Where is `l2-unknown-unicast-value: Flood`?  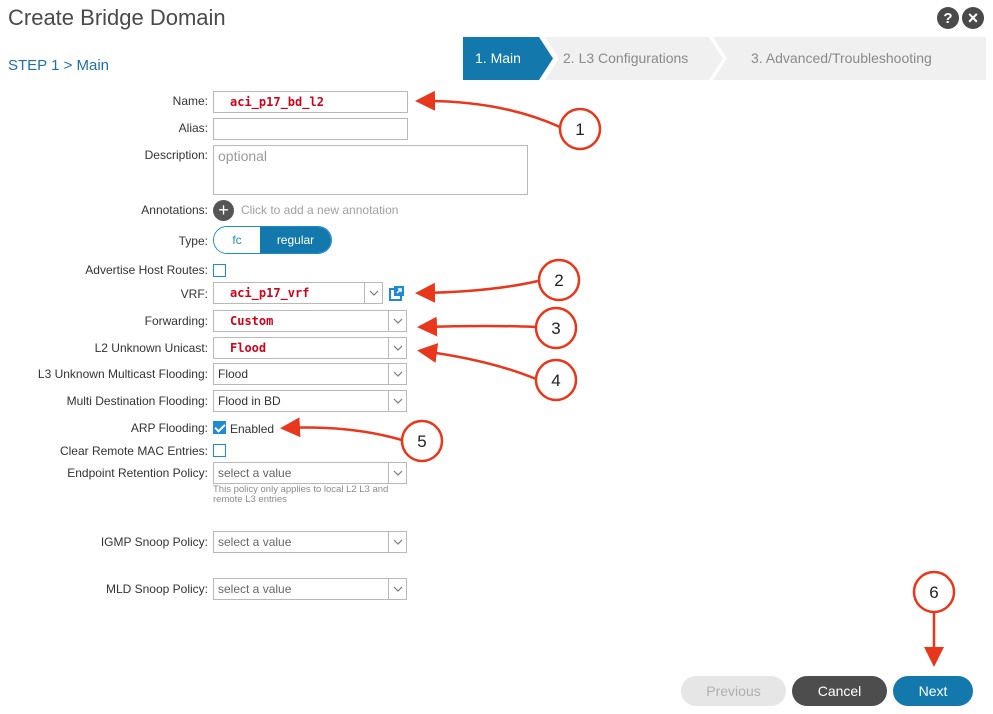
l2-unknown-unicast-value: Flood is located at coordinates (248, 348).